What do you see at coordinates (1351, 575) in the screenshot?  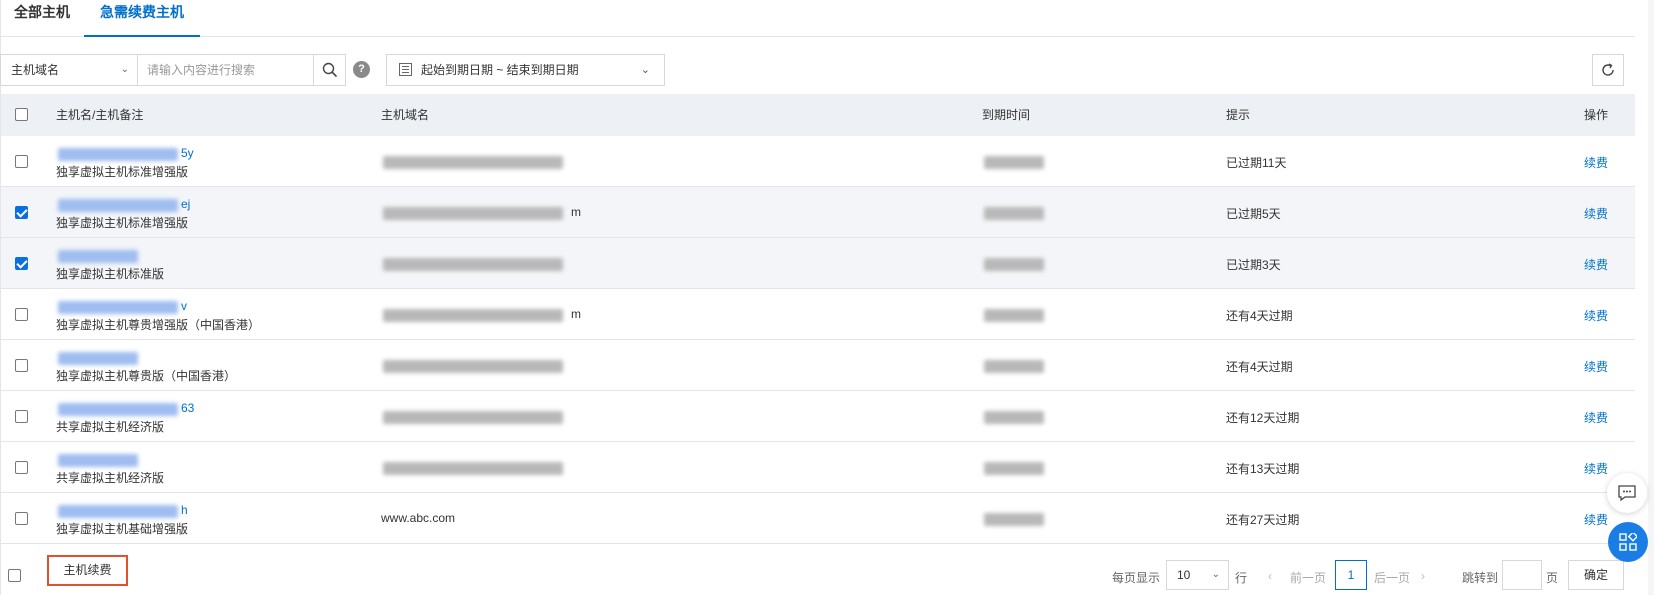 I see `current-page: 1` at bounding box center [1351, 575].